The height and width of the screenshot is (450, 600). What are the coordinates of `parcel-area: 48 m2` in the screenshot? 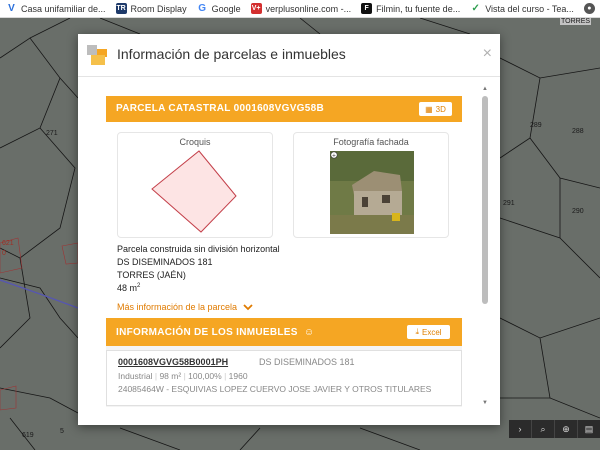 It's located at (128, 288).